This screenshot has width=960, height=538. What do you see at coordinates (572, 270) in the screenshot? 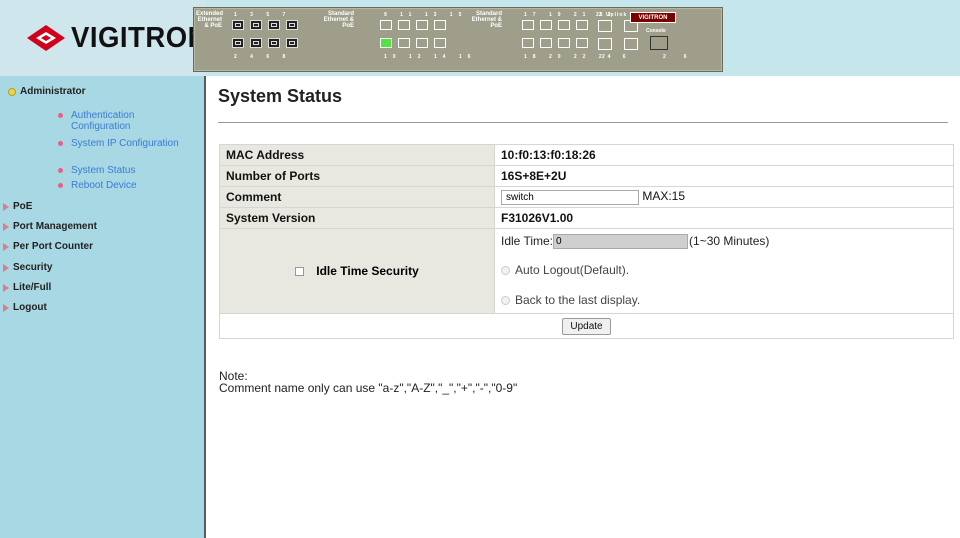
I see `auto-logout-label: Auto Logout(Default).` at bounding box center [572, 270].